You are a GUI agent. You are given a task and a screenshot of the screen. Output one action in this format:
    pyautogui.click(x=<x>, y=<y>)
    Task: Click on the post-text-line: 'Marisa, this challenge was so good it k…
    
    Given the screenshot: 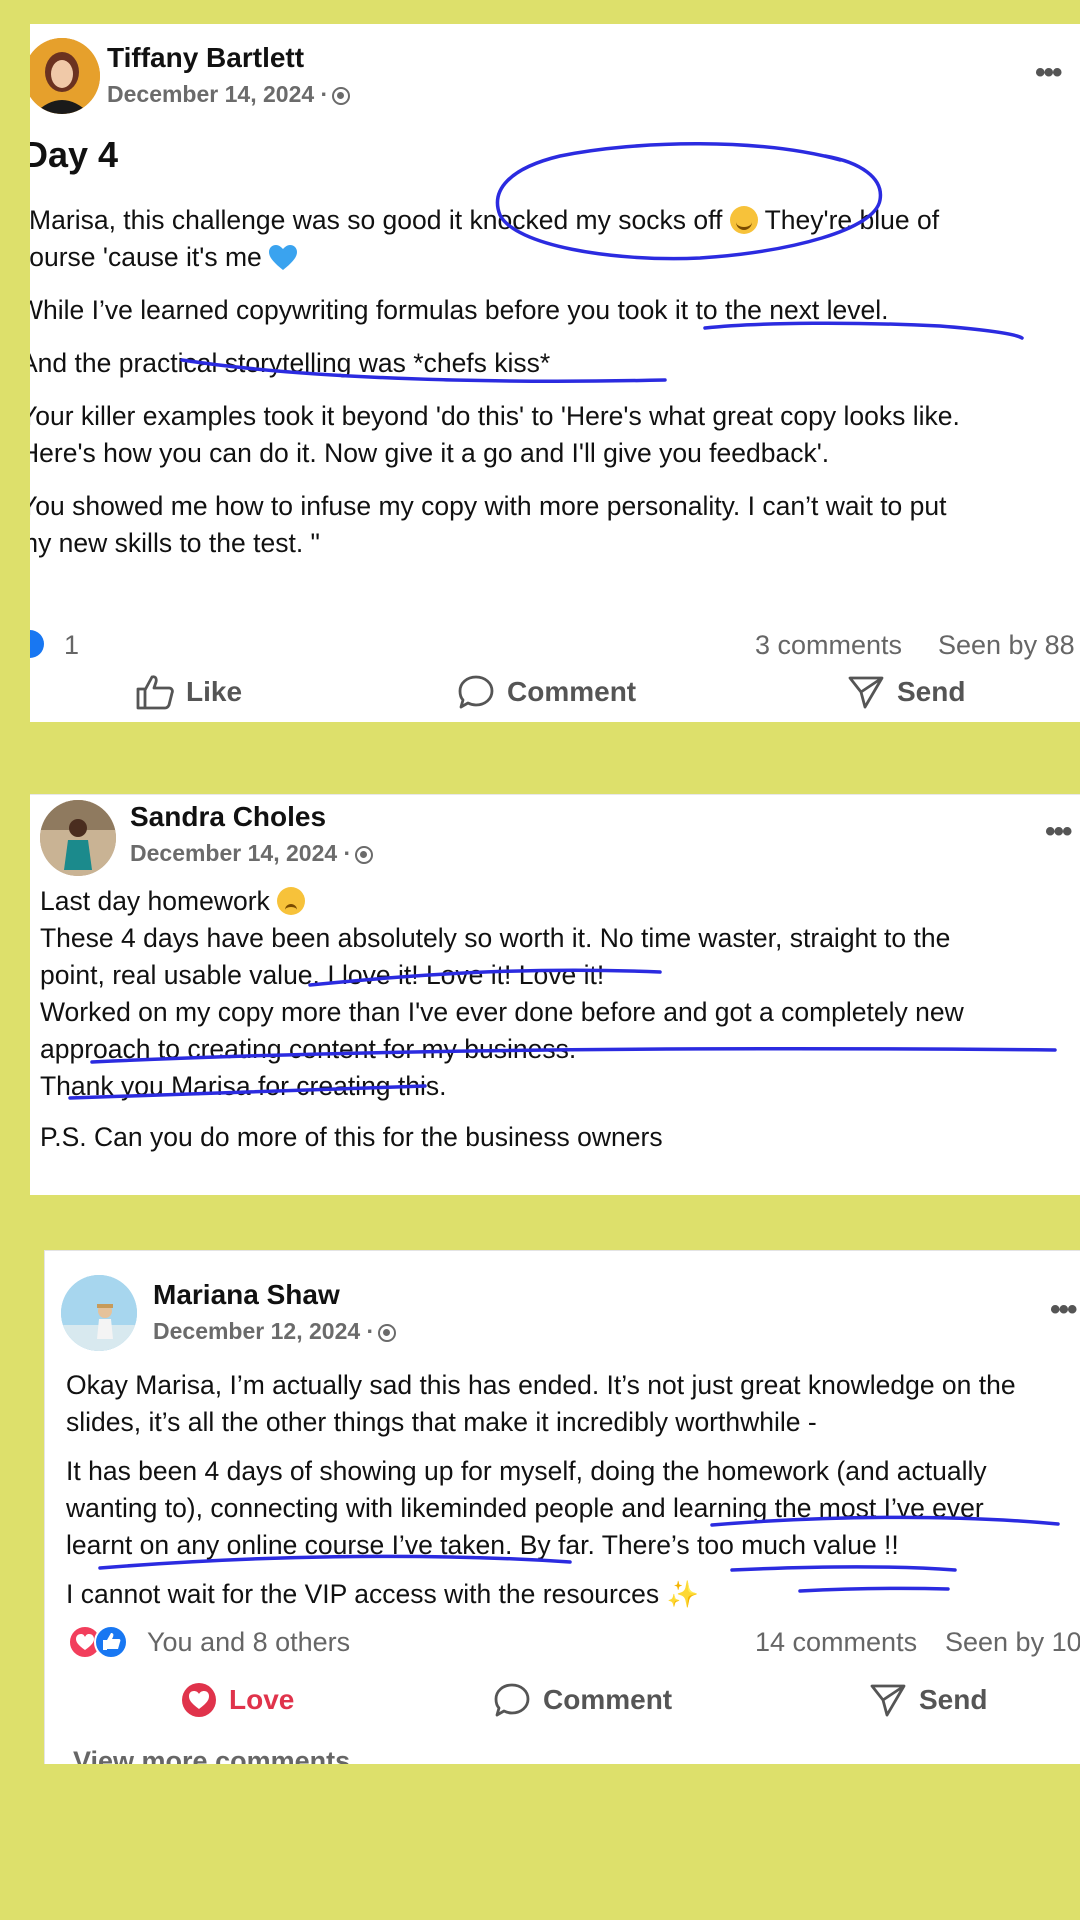 What is the action you would take?
    pyautogui.click(x=484, y=220)
    